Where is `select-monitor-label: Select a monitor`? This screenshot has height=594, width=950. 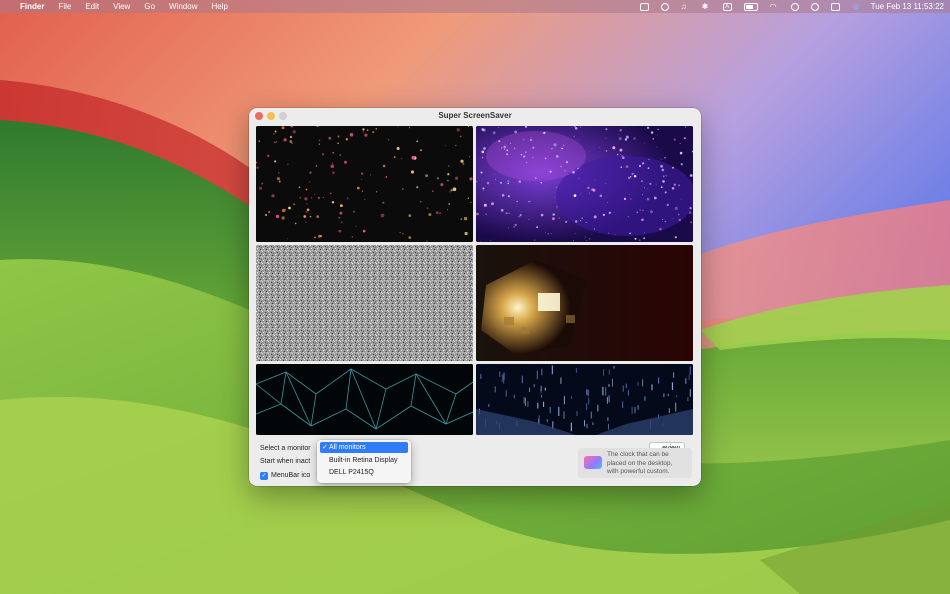 select-monitor-label: Select a monitor is located at coordinates (285, 448).